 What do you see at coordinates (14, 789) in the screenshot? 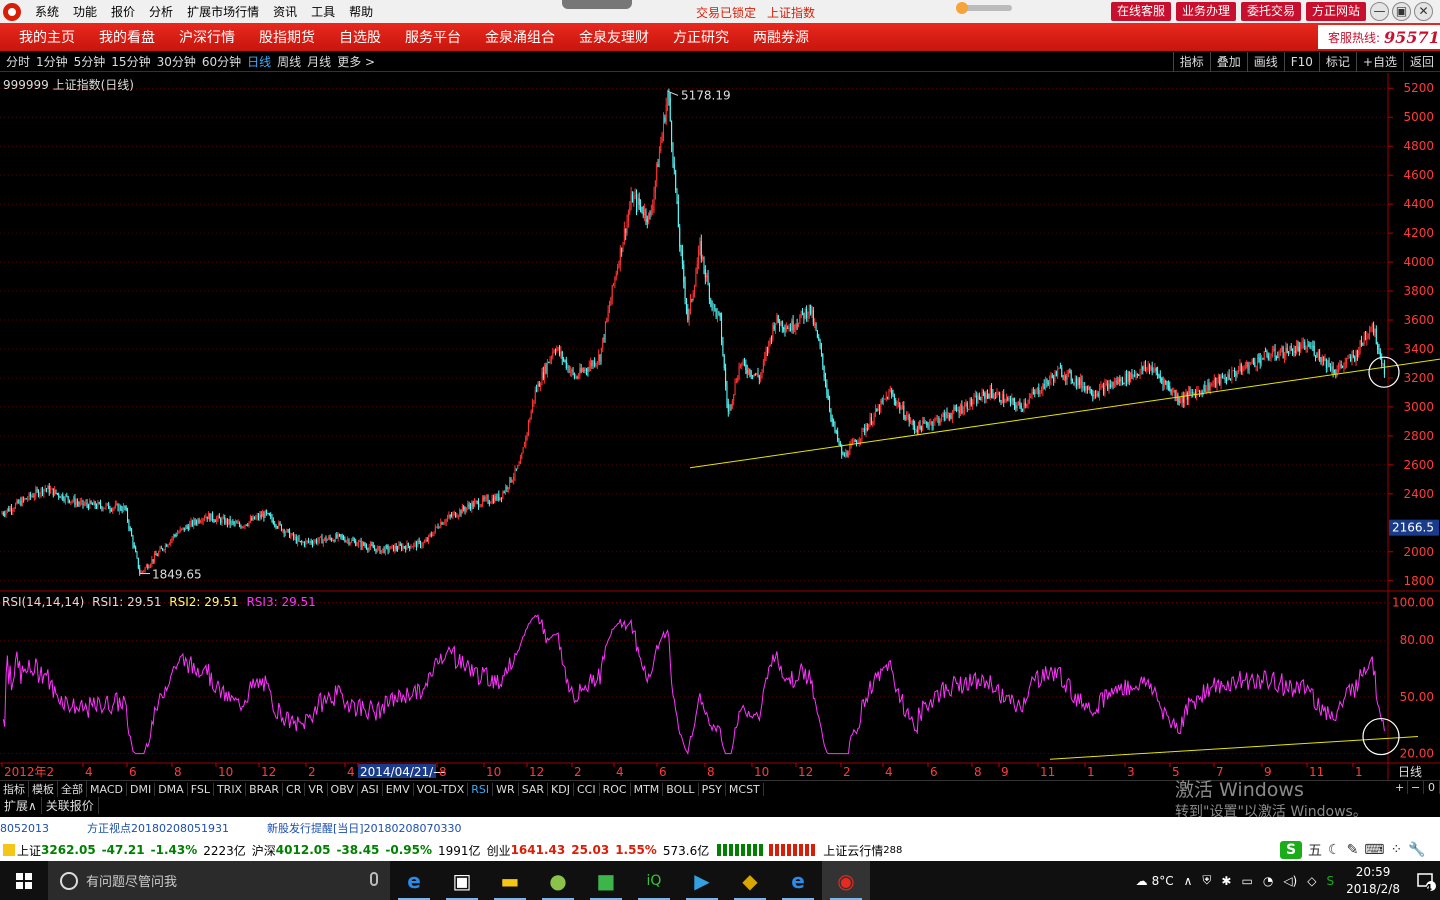
I see `indicator-tab-指标: 指标` at bounding box center [14, 789].